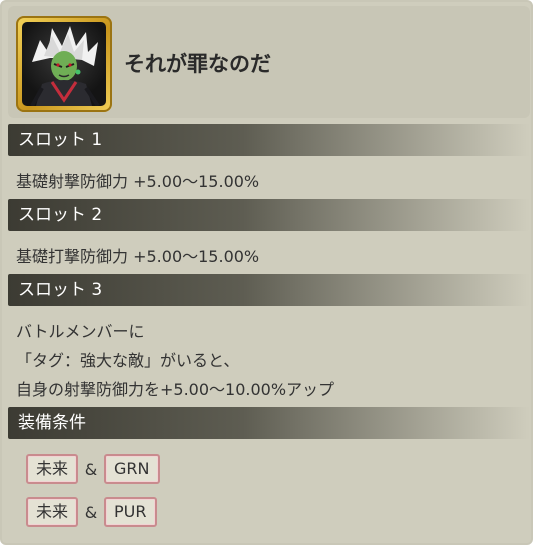  I want to click on slot-2-effect: 基礎打撃防御力 +5.00〜15.00%, so click(138, 256).